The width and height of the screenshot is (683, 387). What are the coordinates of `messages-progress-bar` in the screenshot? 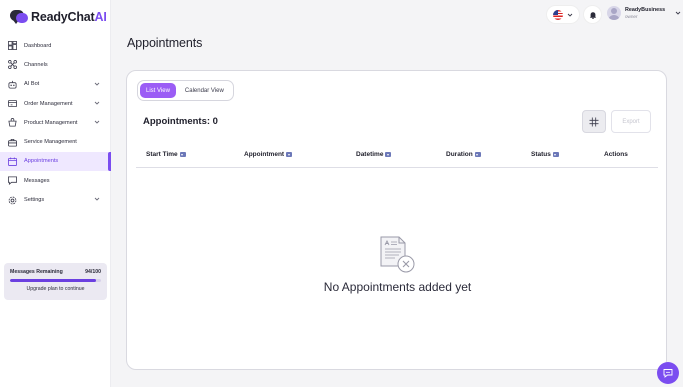 It's located at (55, 280).